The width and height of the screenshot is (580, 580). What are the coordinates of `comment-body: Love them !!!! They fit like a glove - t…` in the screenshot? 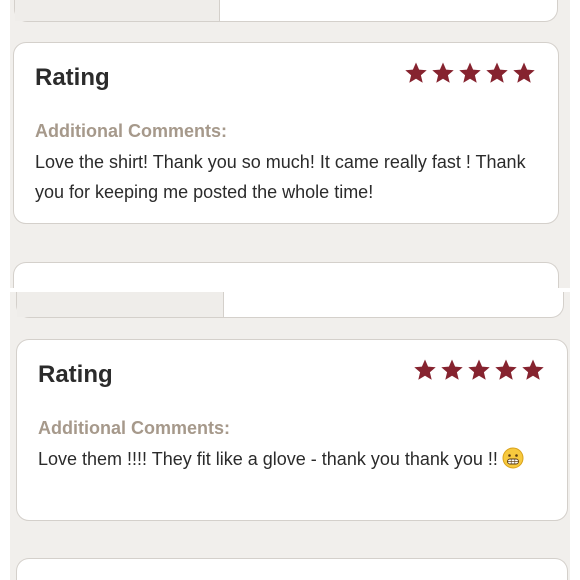 It's located at (268, 459).